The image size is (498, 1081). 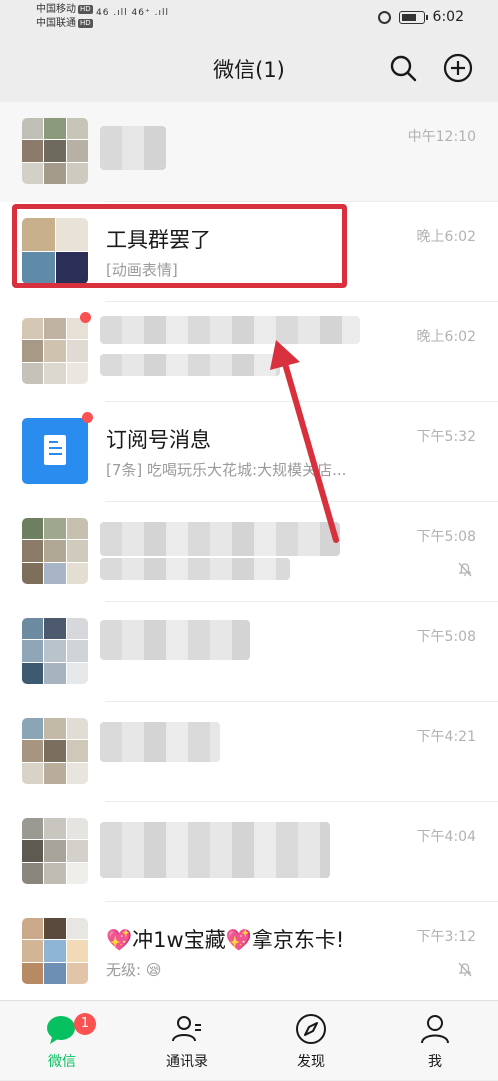 What do you see at coordinates (384, 17) in the screenshot?
I see `alarm-icon` at bounding box center [384, 17].